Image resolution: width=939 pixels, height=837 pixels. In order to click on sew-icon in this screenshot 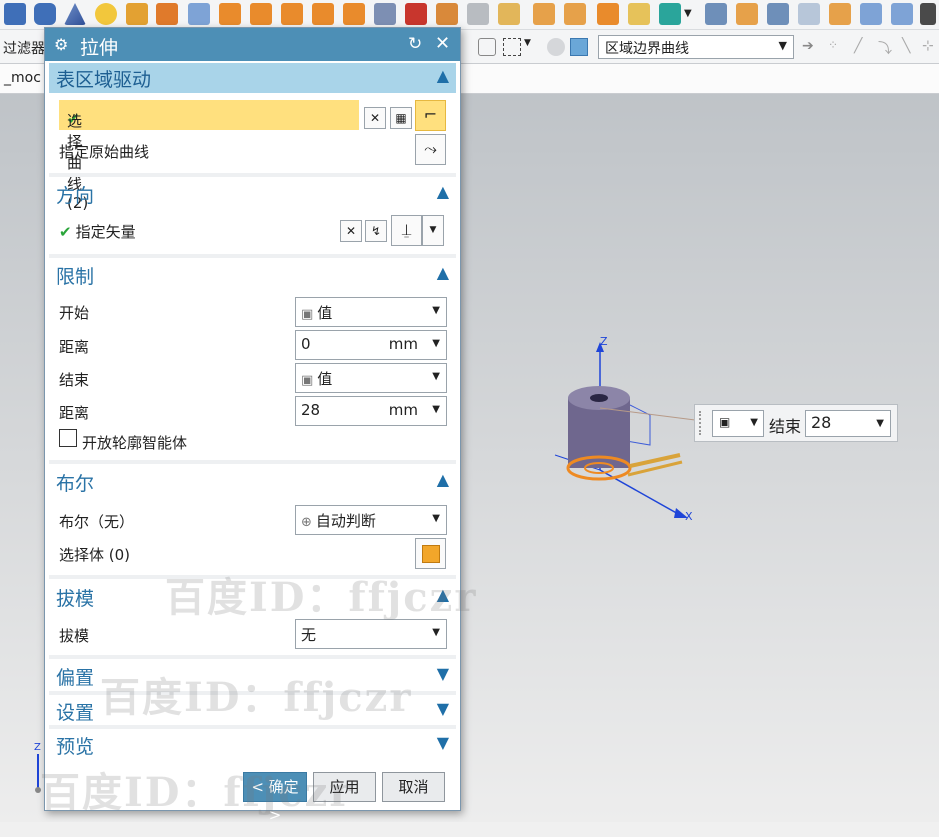, I will do `click(716, 14)`.